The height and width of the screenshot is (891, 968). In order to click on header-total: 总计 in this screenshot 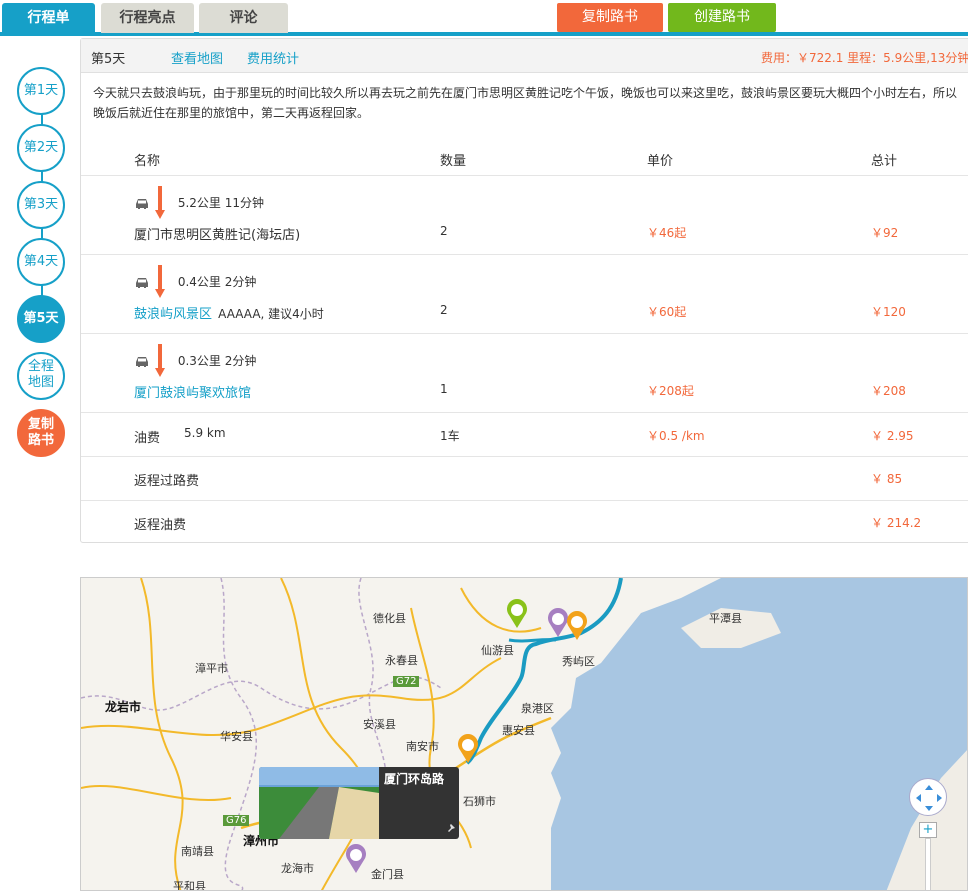, I will do `click(884, 161)`.